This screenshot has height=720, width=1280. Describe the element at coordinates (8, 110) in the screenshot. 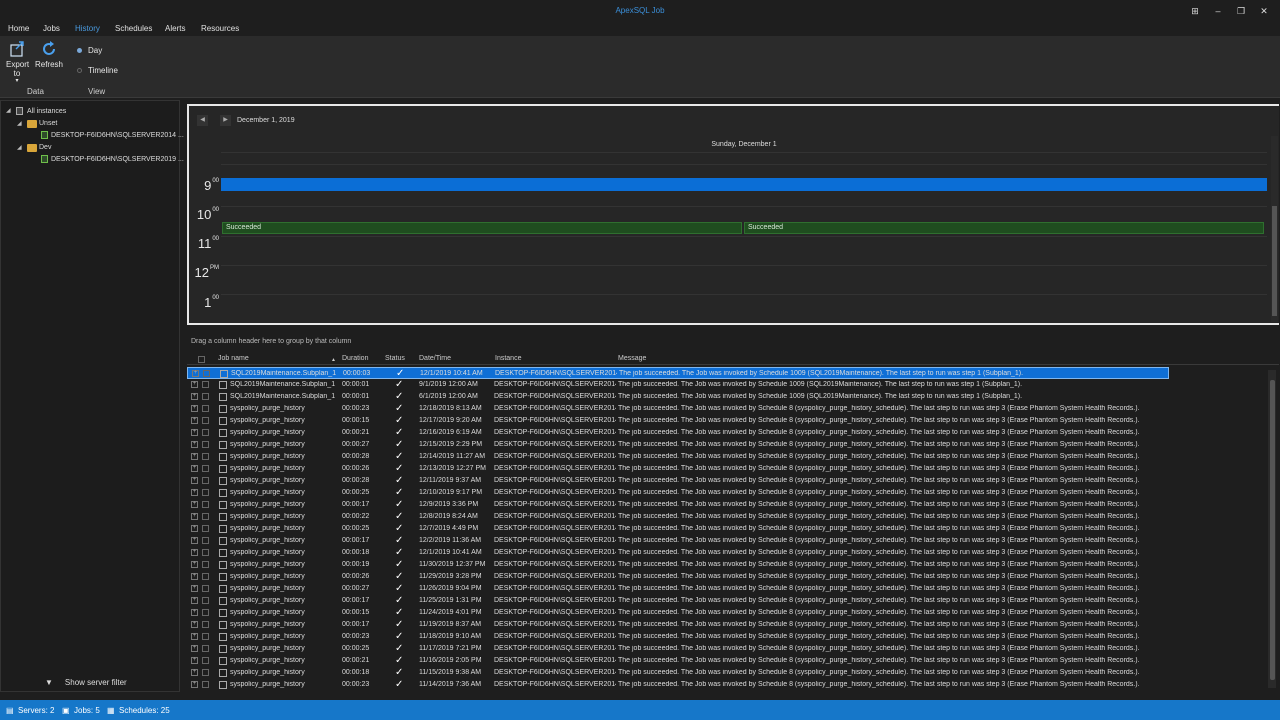

I see `collapse-root-icon: ◢` at that location.